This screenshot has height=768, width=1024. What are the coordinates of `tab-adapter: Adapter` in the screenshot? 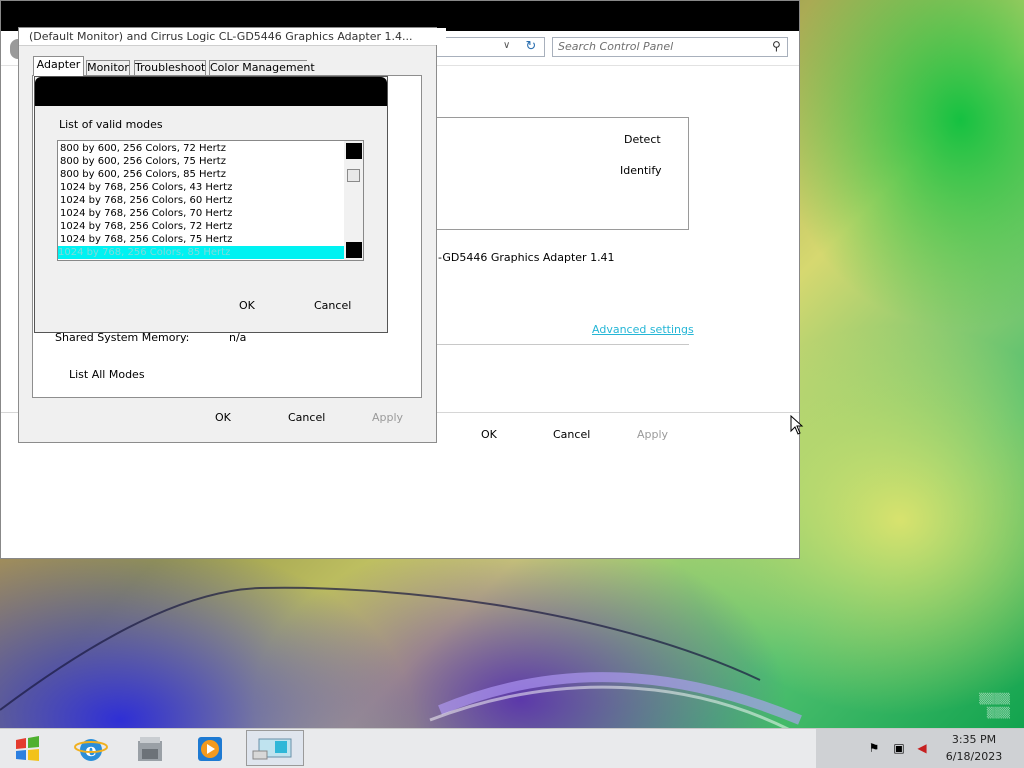 It's located at (58, 66).